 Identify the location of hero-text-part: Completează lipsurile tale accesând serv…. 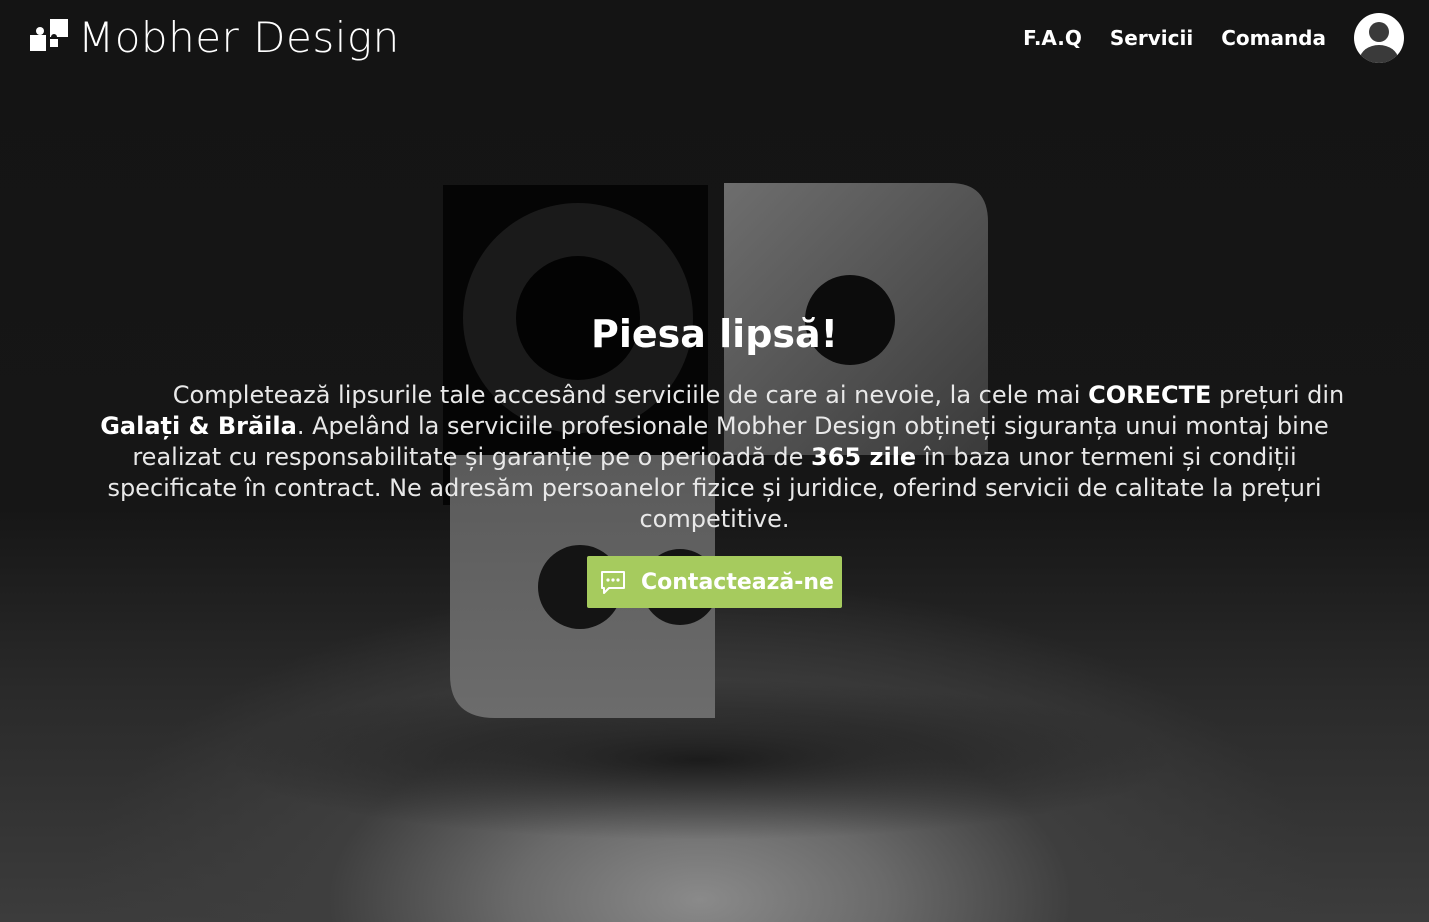
(630, 395).